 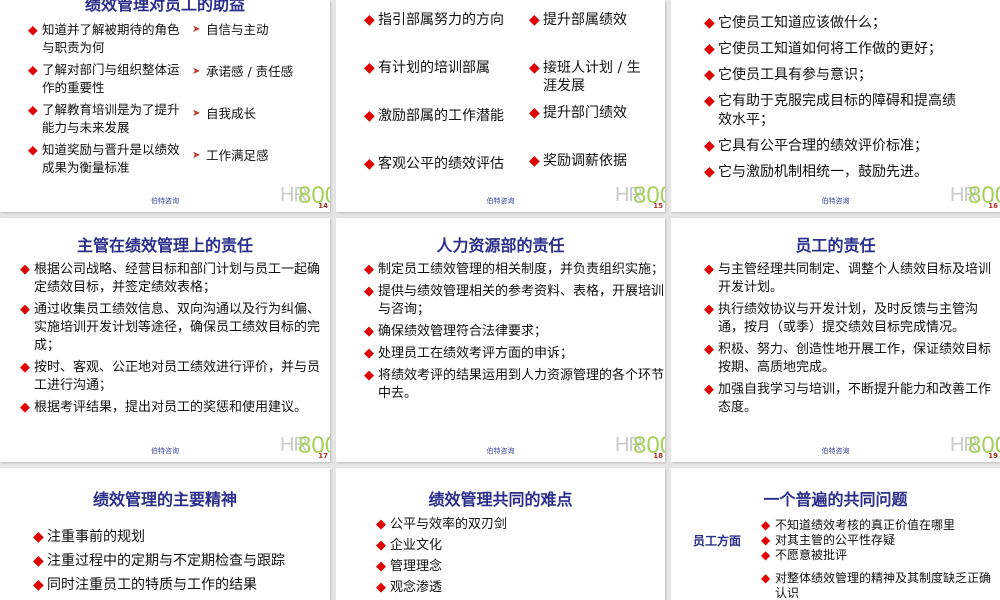 I want to click on bullet-text: 接班人计划 / 生涯发展, so click(x=592, y=77).